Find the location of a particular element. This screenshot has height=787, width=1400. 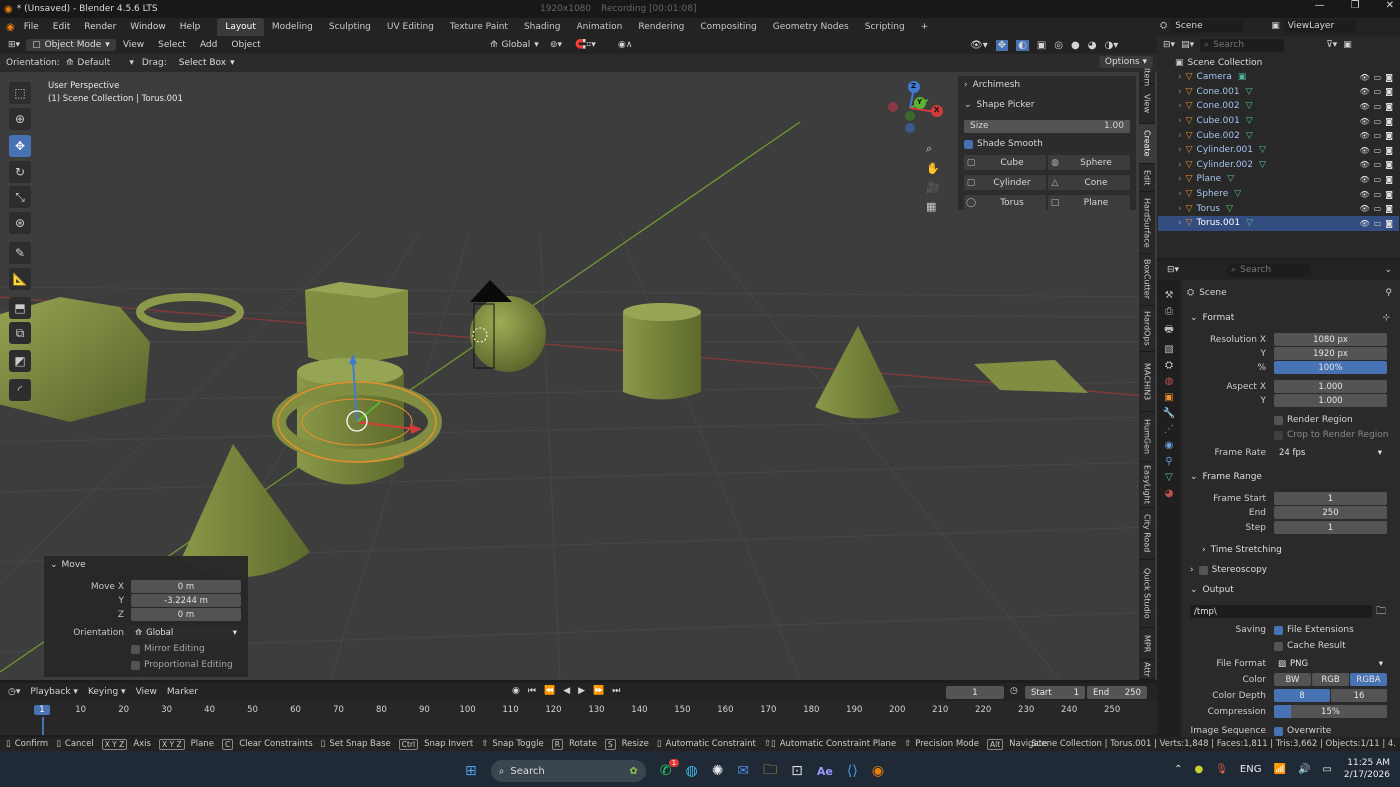

object-tab-icon: ▣ is located at coordinates (1168, 397).